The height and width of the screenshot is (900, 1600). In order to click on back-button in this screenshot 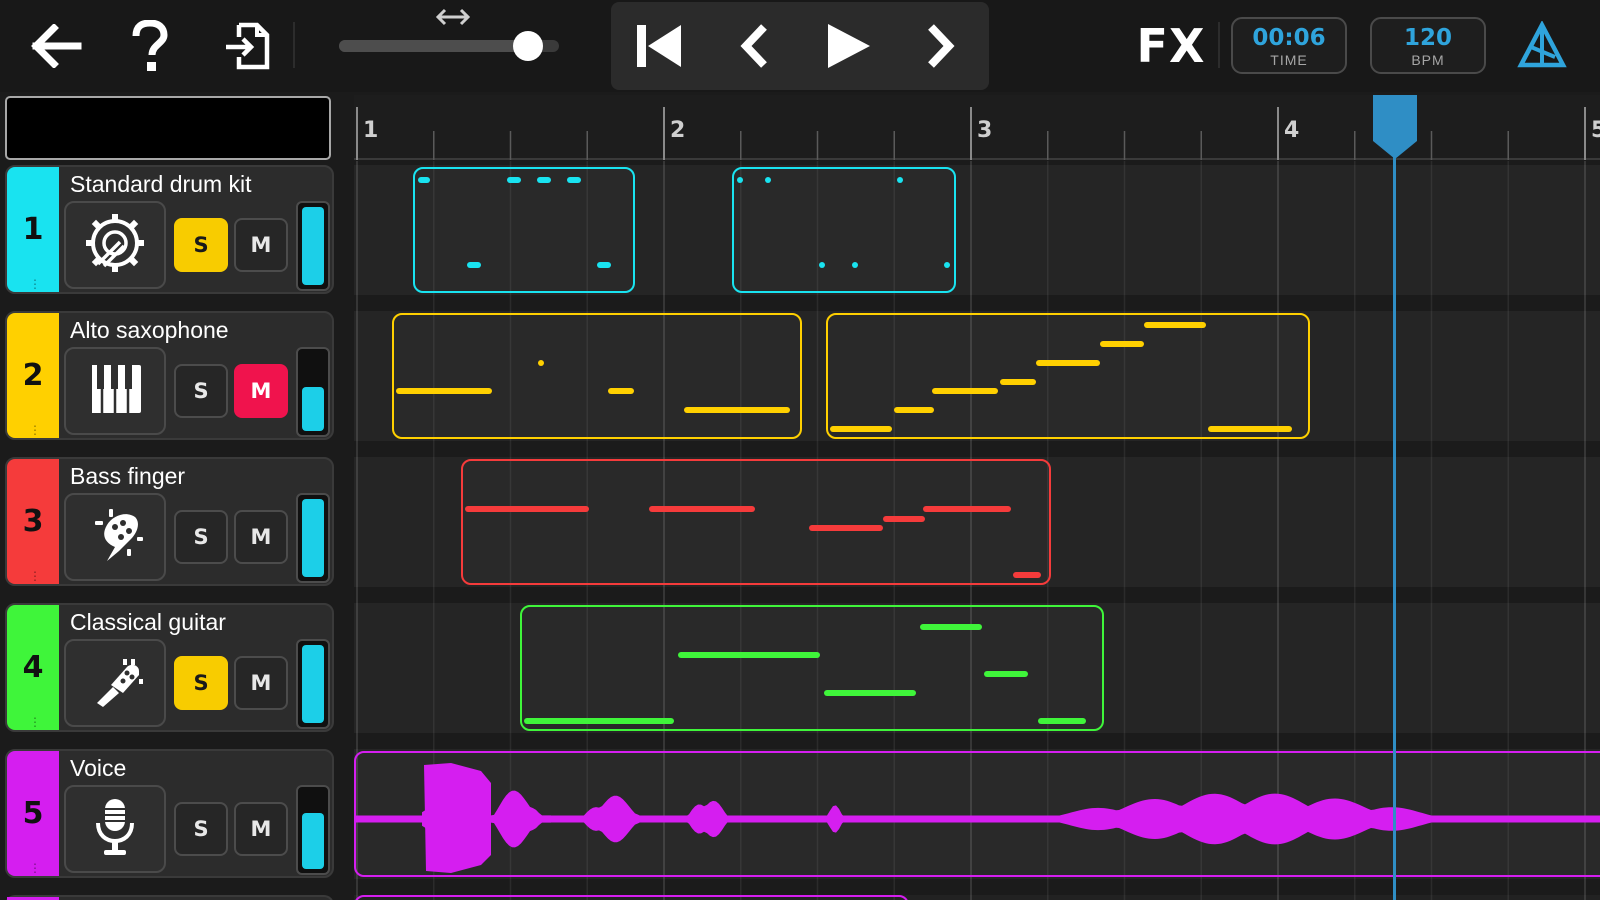, I will do `click(56, 46)`.